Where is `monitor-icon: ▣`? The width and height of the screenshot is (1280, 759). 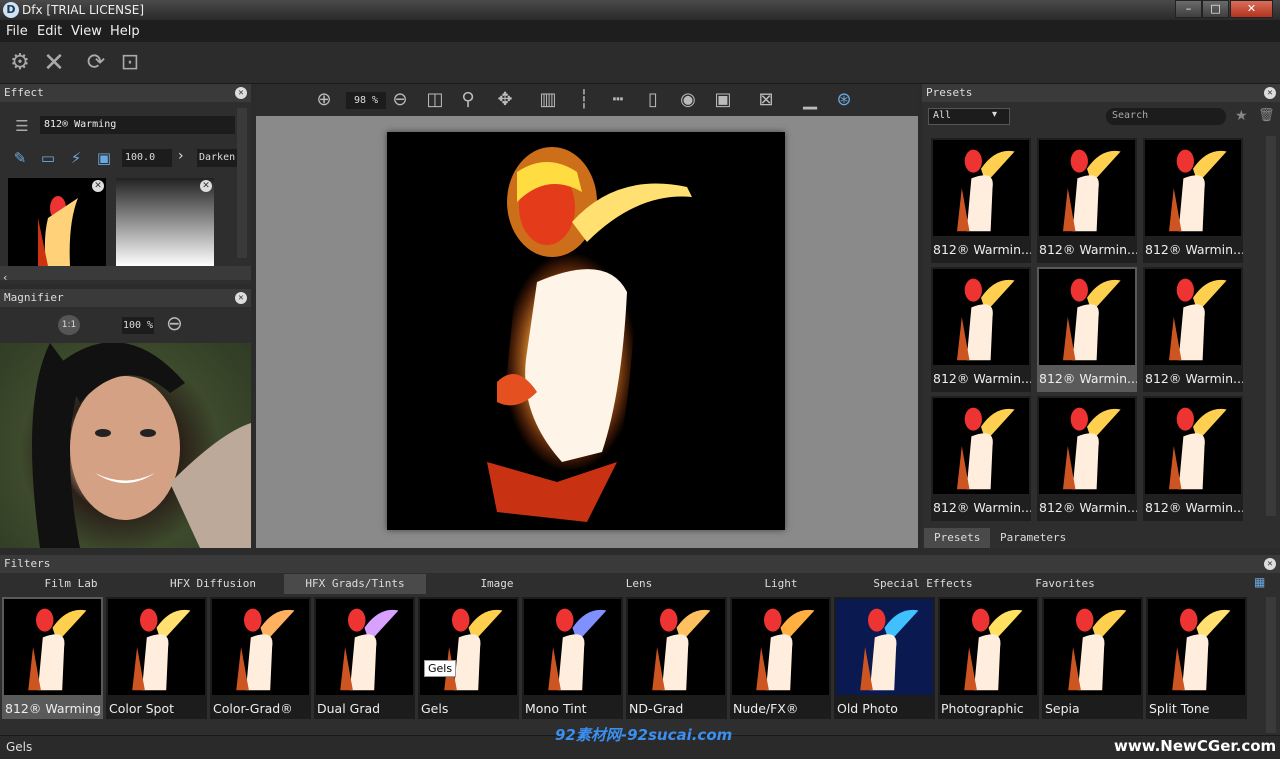
monitor-icon: ▣ is located at coordinates (723, 100).